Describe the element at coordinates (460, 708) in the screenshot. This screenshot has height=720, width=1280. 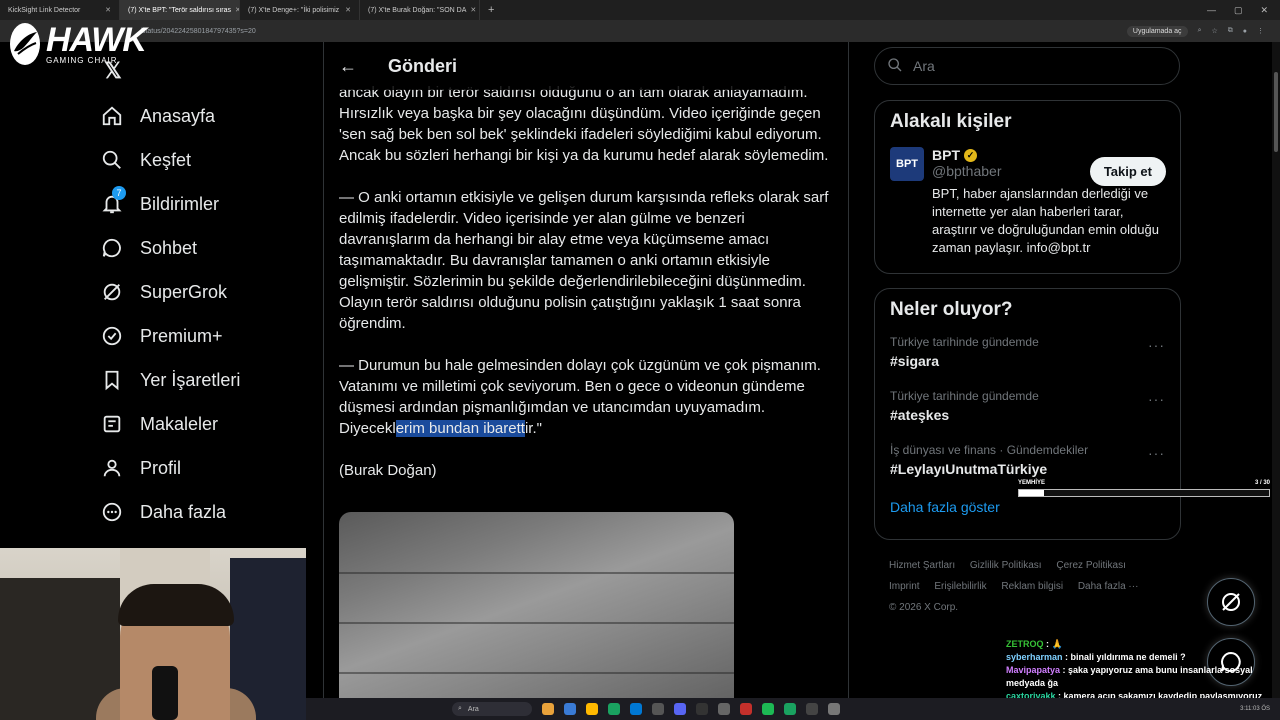
I see `search-icon: ⌕` at that location.